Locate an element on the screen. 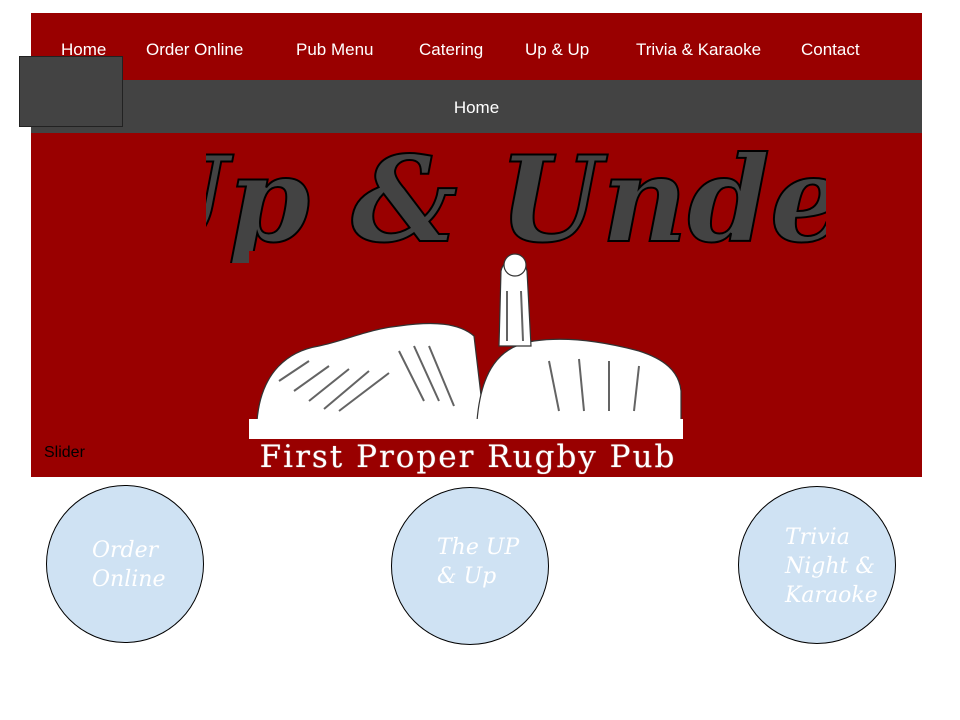 This screenshot has width=960, height=720. nav-order-online: Order Online is located at coordinates (194, 50).